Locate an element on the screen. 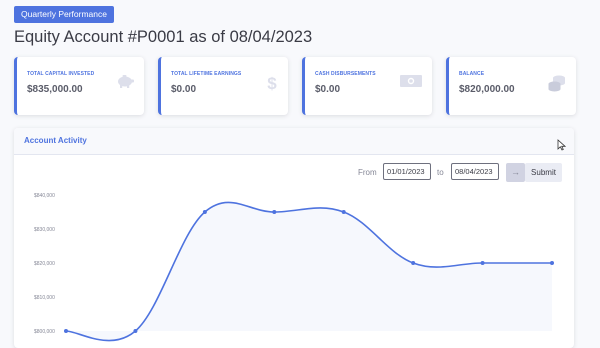  card-label: BALANCE is located at coordinates (472, 74).